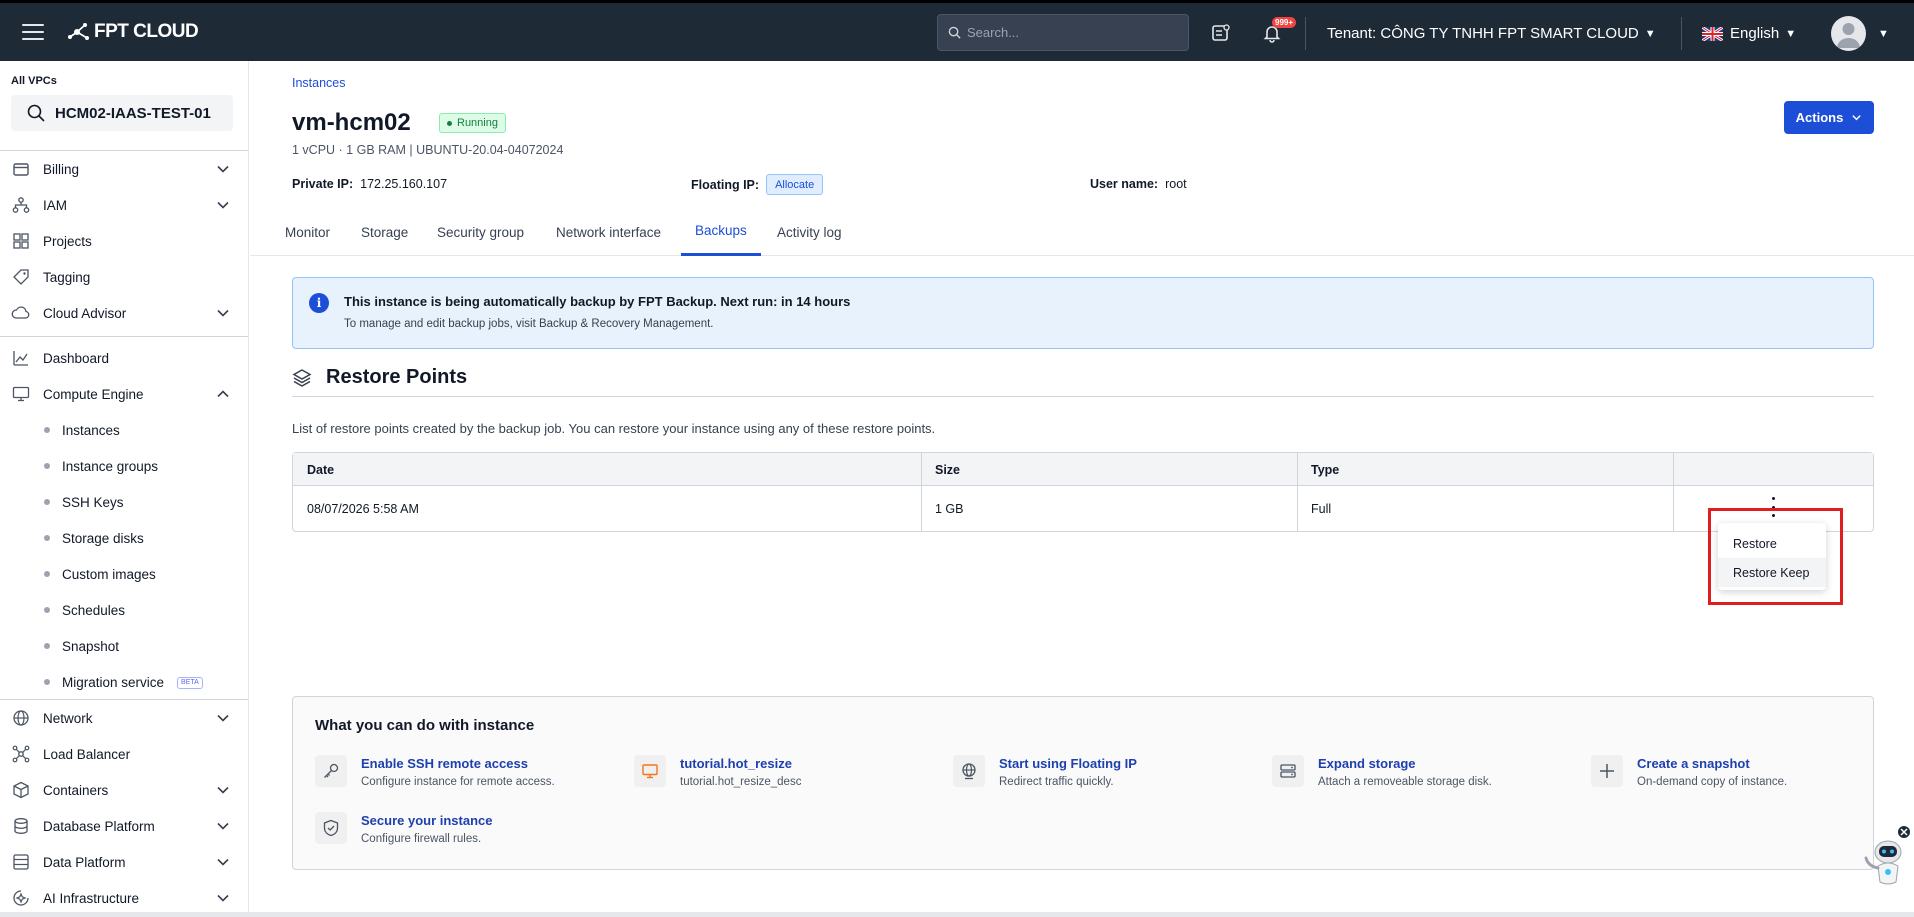  I want to click on cell-date: 08/07/2026 5:58 AM, so click(363, 508).